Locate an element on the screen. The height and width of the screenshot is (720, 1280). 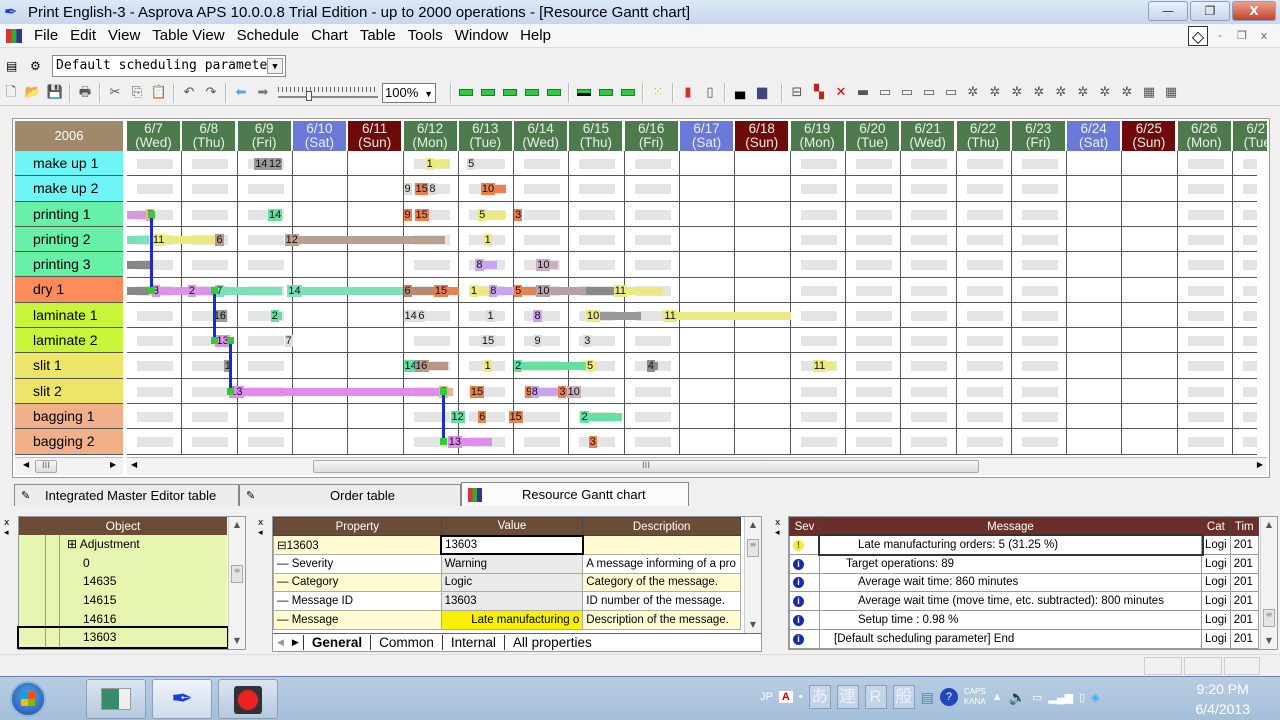
menu-view: View is located at coordinates (124, 35).